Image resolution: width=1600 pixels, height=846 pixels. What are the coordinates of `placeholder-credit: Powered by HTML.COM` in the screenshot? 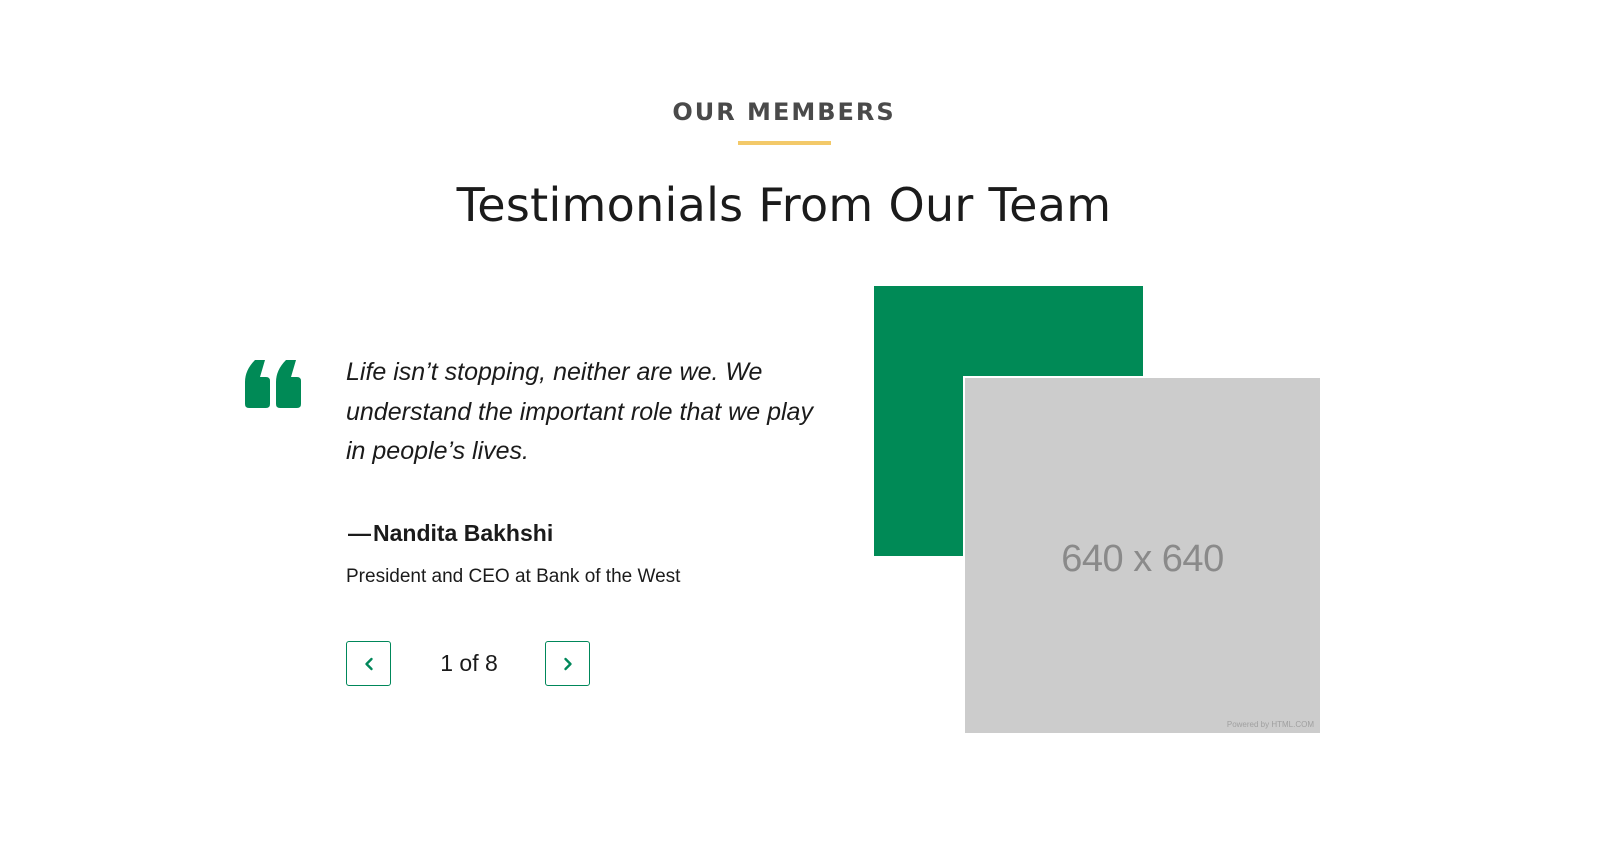 It's located at (1270, 724).